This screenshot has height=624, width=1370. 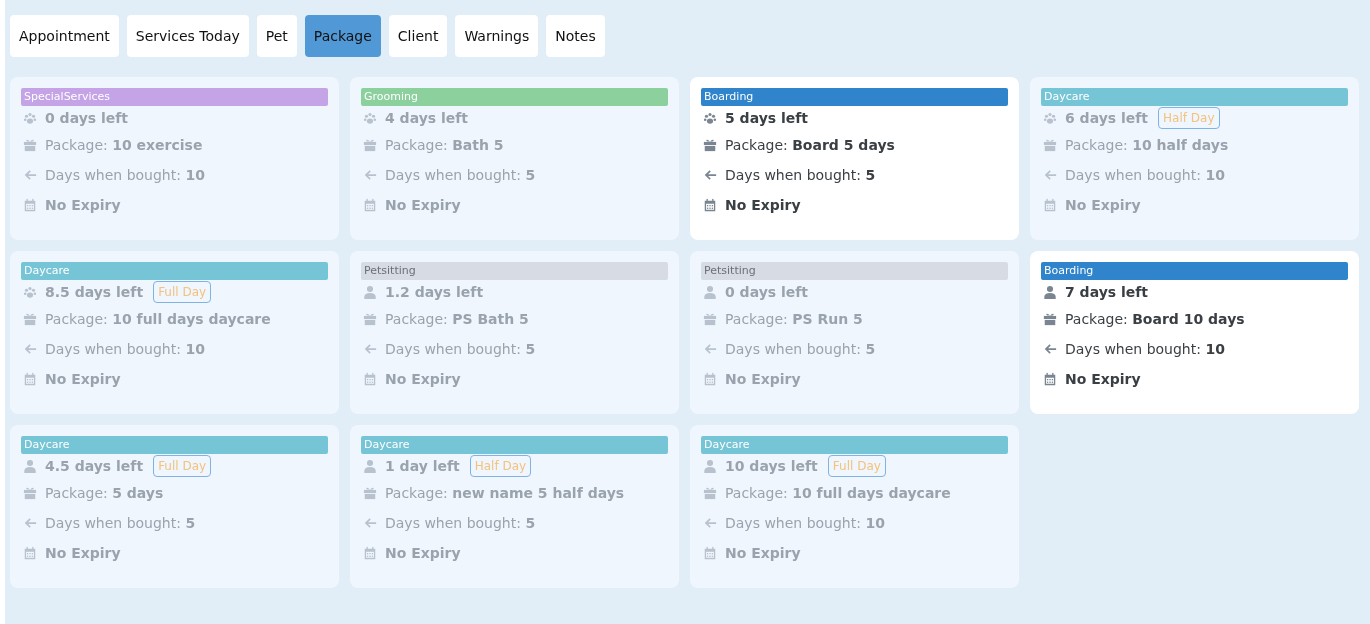 What do you see at coordinates (64, 36) in the screenshot?
I see `tab: Appointment` at bounding box center [64, 36].